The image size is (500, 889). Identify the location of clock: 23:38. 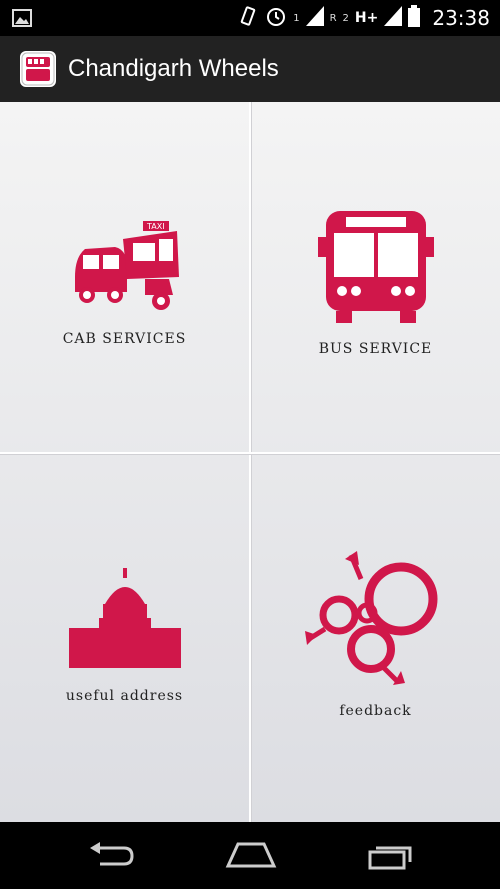
(461, 18).